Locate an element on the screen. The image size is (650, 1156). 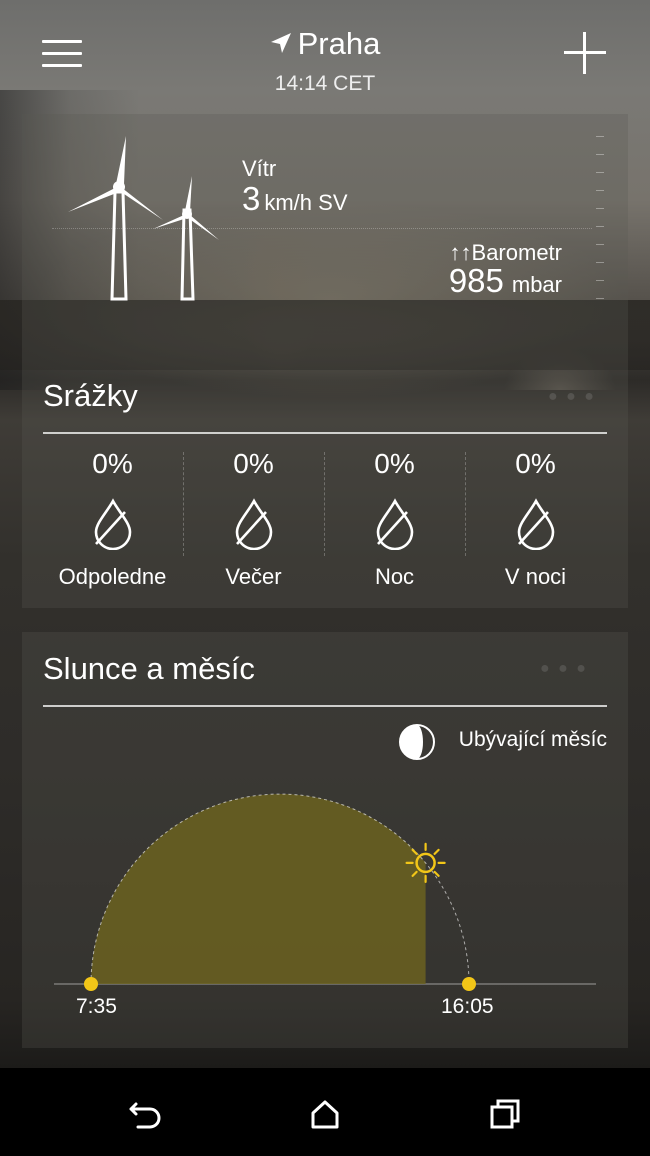
home-icon is located at coordinates (325, 1114).